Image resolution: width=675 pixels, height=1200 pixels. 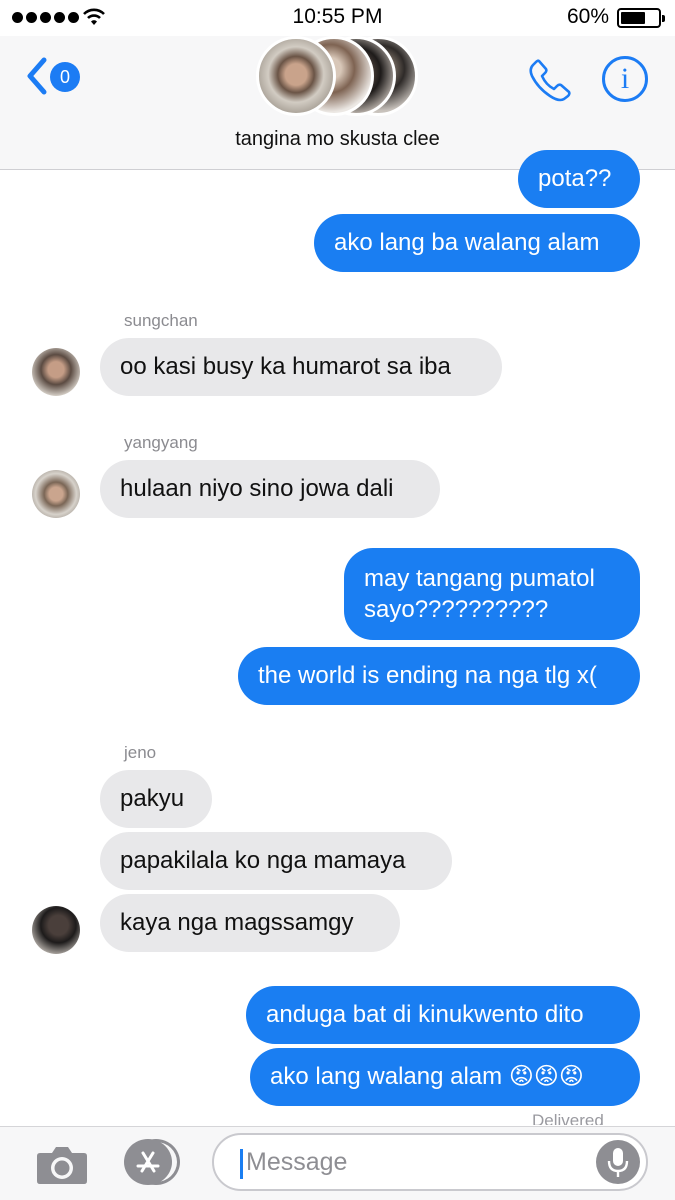 I want to click on sender-name: sungchan, so click(x=161, y=320).